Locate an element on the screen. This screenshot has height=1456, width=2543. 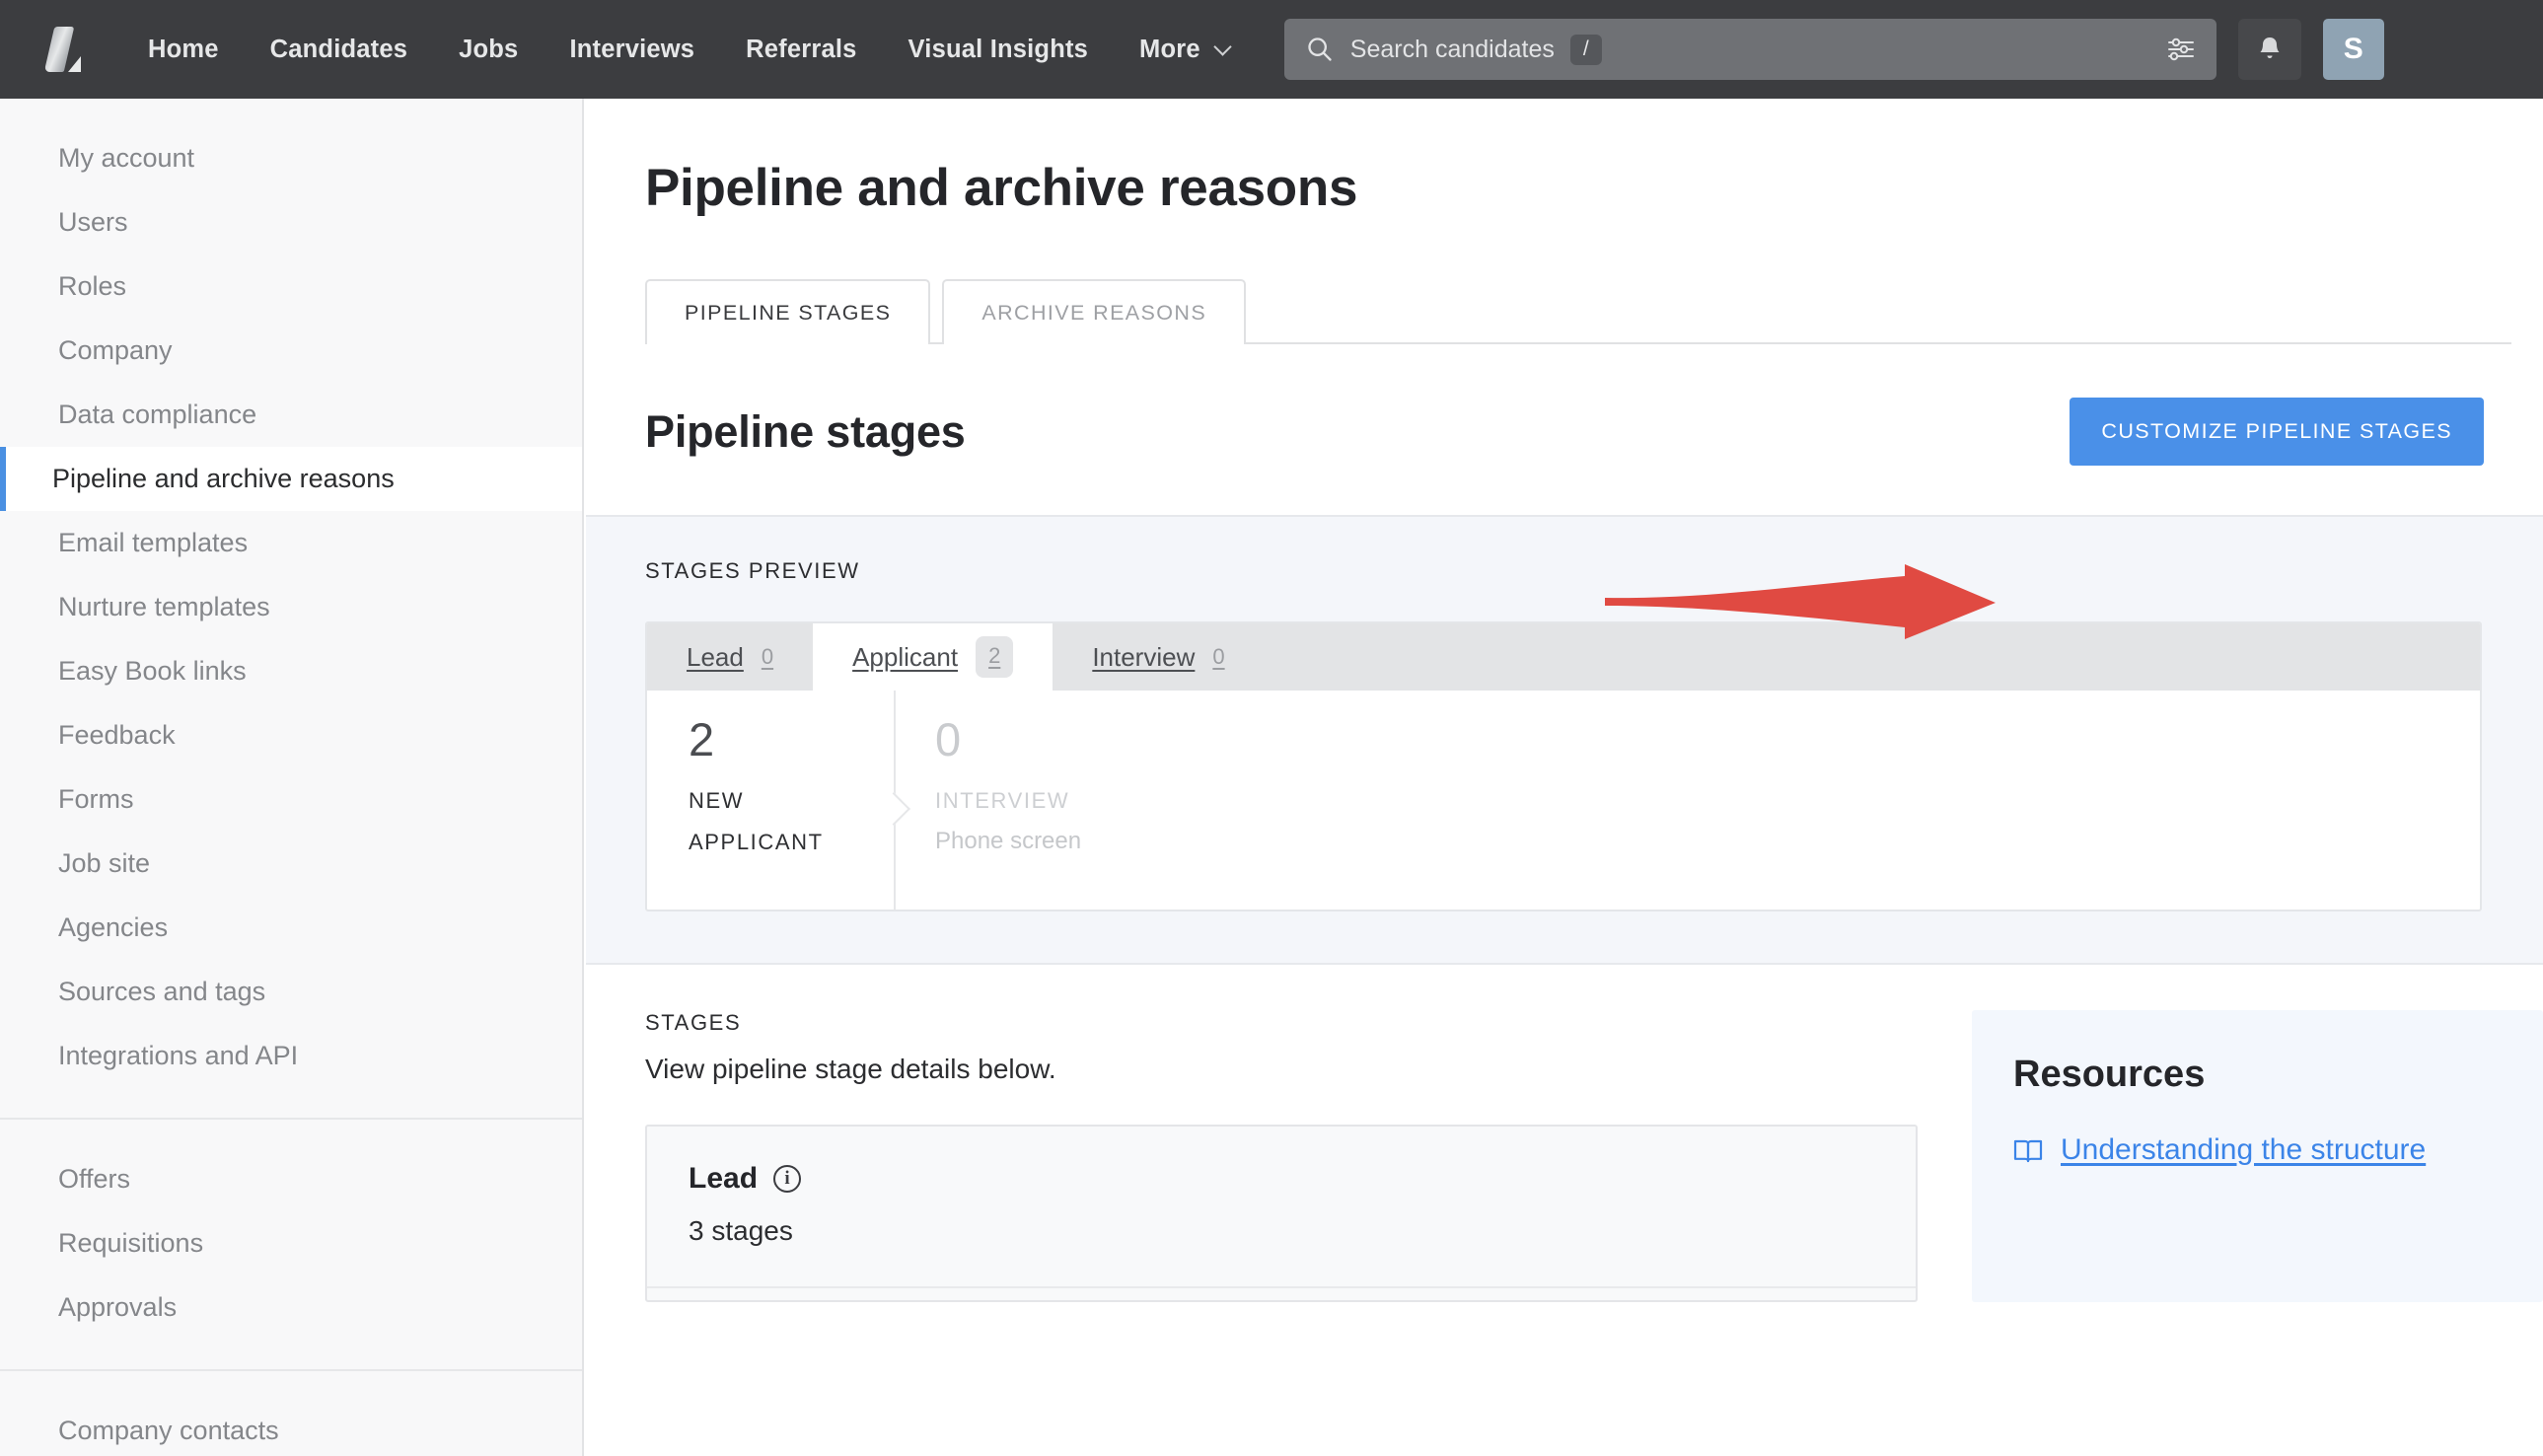
sidebar-item-data-compliance: Data compliance is located at coordinates (291, 415).